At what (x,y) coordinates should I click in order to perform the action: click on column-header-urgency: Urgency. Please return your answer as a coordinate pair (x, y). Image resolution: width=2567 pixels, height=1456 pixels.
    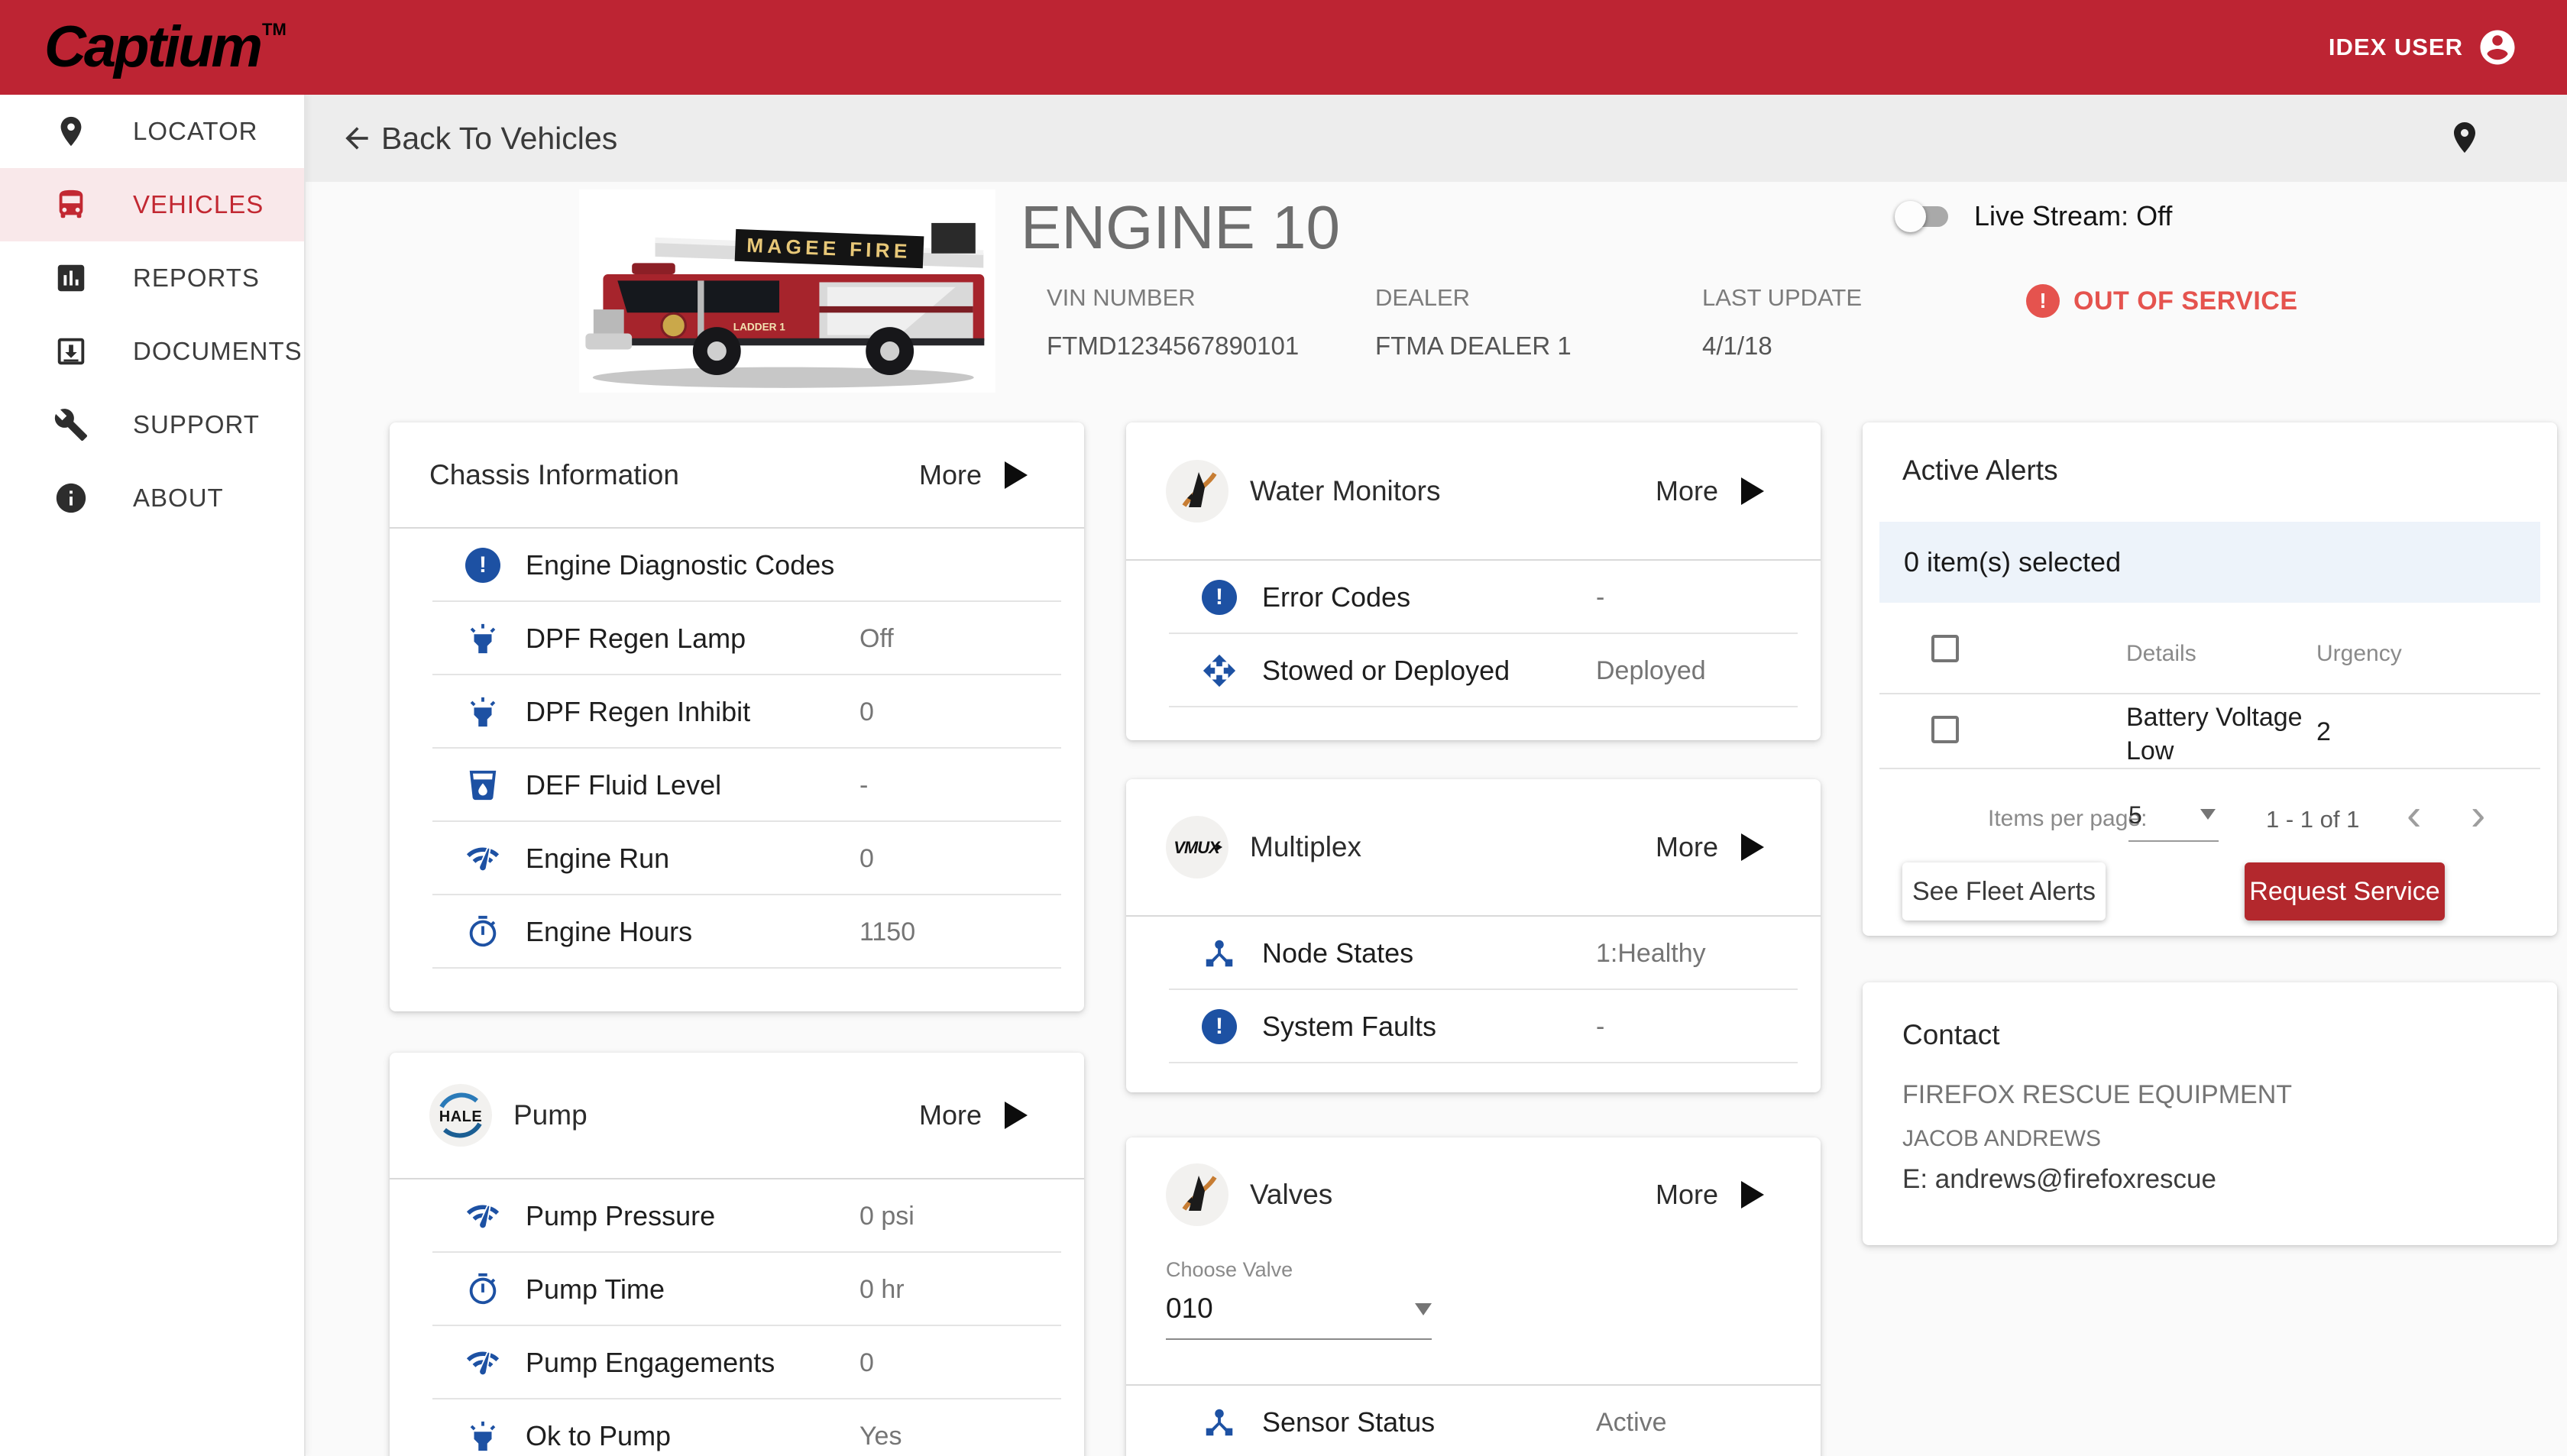
    Looking at the image, I should click on (2359, 654).